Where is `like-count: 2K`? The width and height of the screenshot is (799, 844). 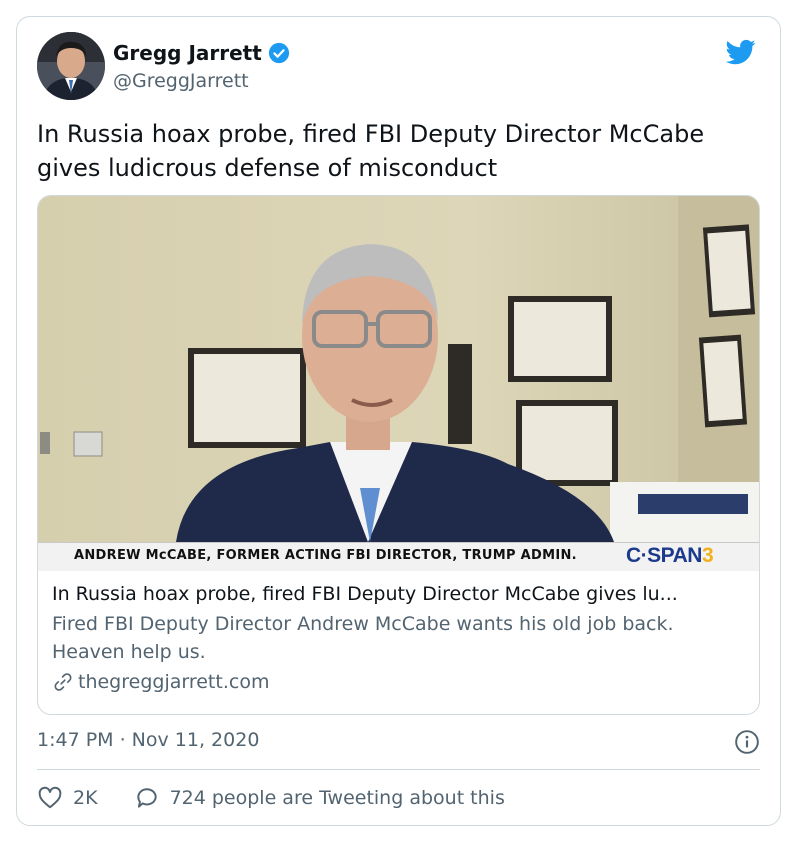 like-count: 2K is located at coordinates (85, 798).